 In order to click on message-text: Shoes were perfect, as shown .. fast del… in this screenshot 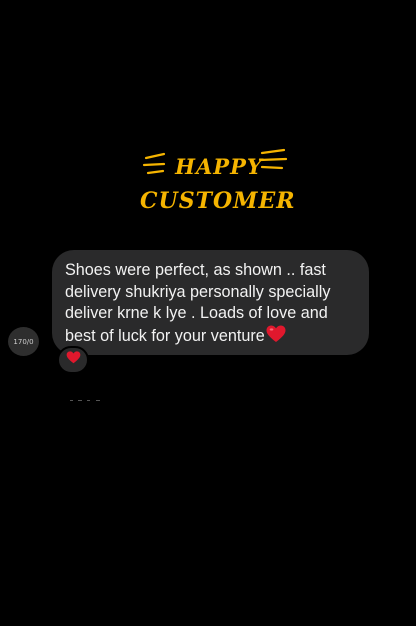, I will do `click(198, 303)`.